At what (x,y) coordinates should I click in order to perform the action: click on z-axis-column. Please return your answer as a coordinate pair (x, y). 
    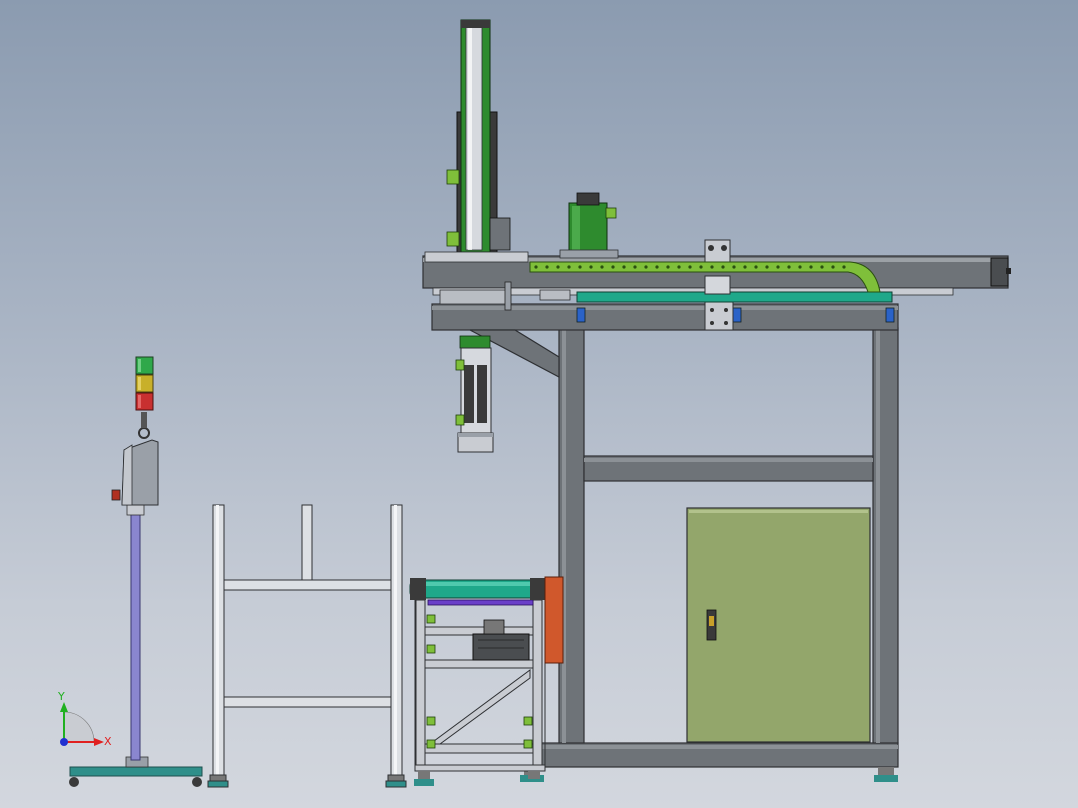
    Looking at the image, I should click on (476, 141).